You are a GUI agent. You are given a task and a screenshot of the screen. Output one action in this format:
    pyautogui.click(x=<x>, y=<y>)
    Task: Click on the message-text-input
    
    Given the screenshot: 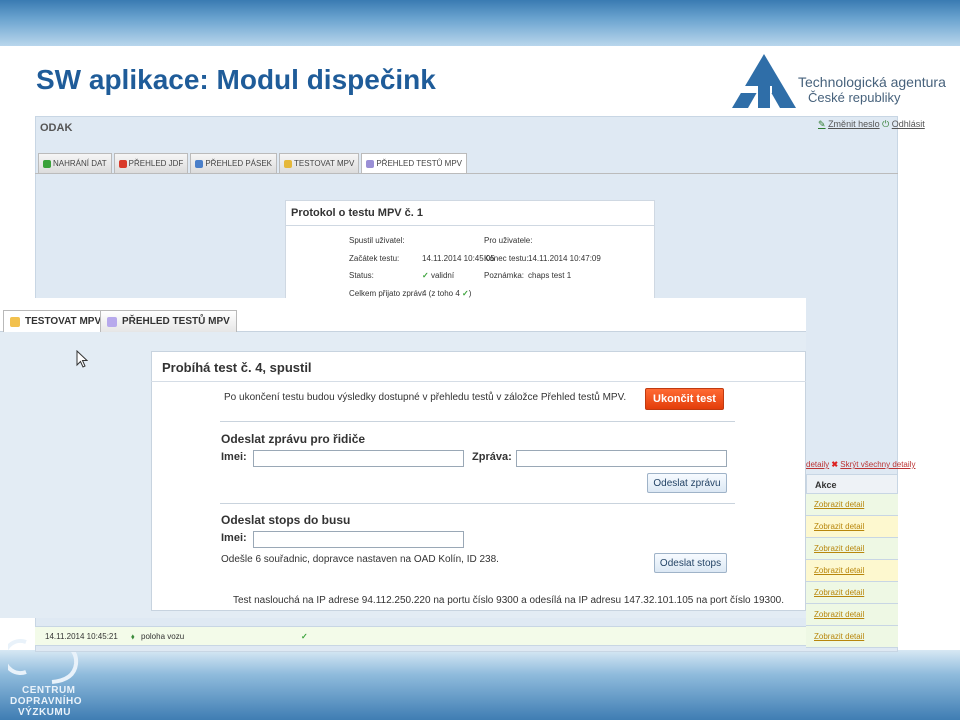 What is the action you would take?
    pyautogui.click(x=621, y=458)
    